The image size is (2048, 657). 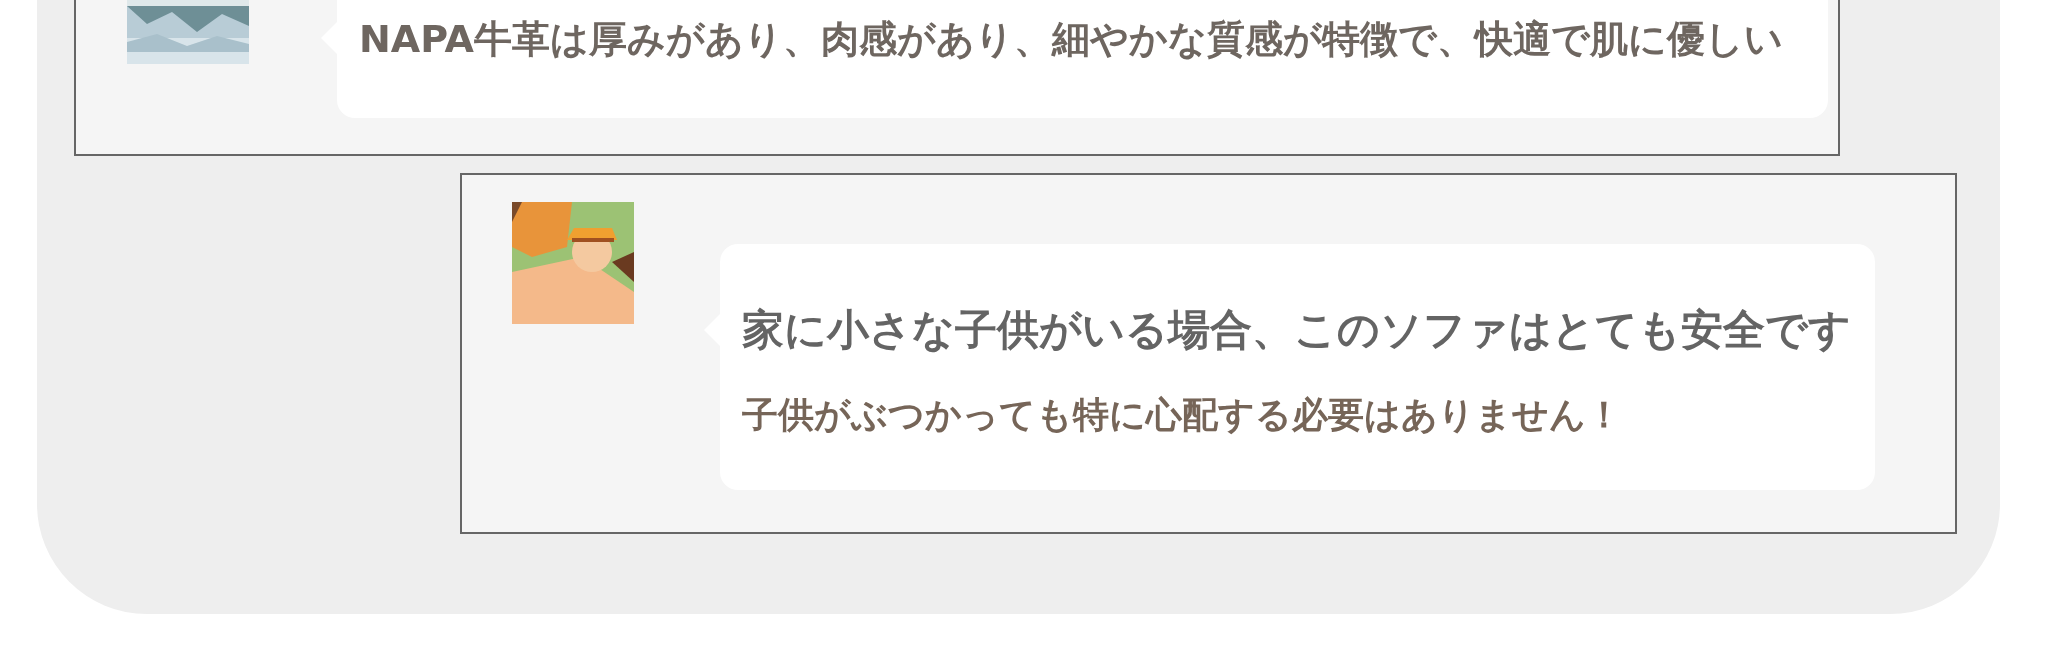 What do you see at coordinates (1182, 415) in the screenshot?
I see `message-text: 子供がぶつかっても特に心配する必要はありません！` at bounding box center [1182, 415].